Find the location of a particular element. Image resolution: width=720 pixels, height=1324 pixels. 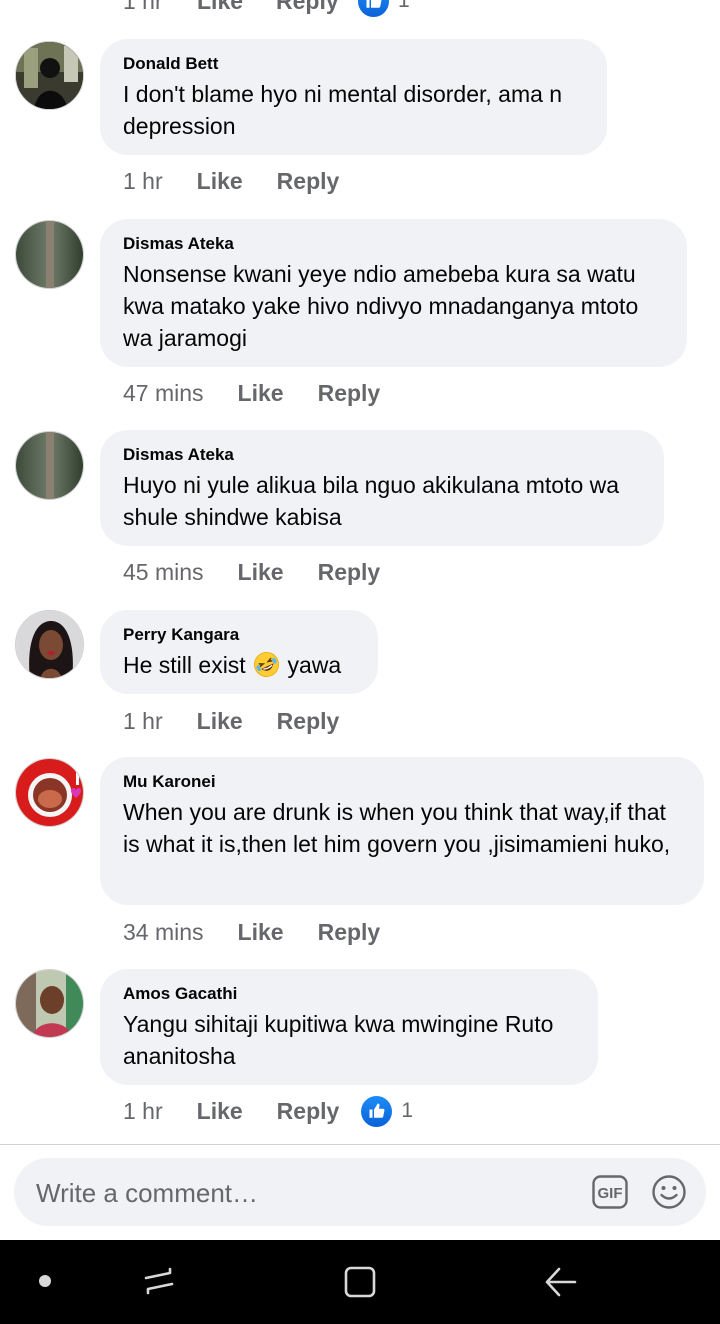

comment-author: Mu Karonei is located at coordinates (402, 782).